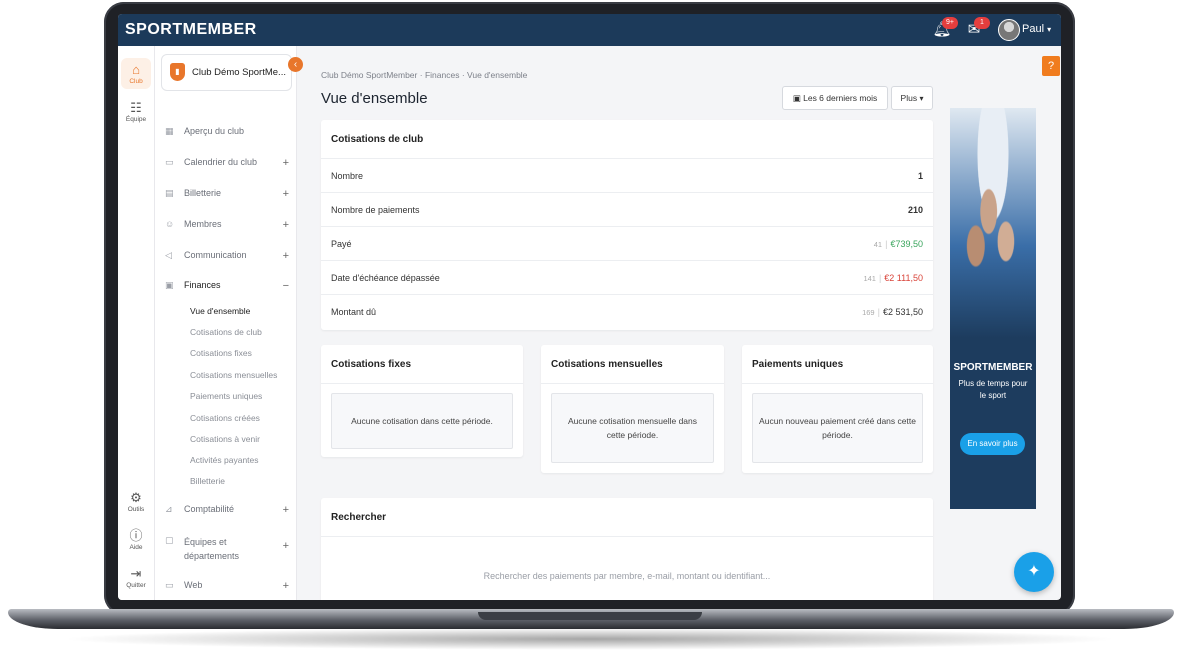 The height and width of the screenshot is (657, 1180). Describe the element at coordinates (286, 286) in the screenshot. I see `collapse-icon: −` at that location.